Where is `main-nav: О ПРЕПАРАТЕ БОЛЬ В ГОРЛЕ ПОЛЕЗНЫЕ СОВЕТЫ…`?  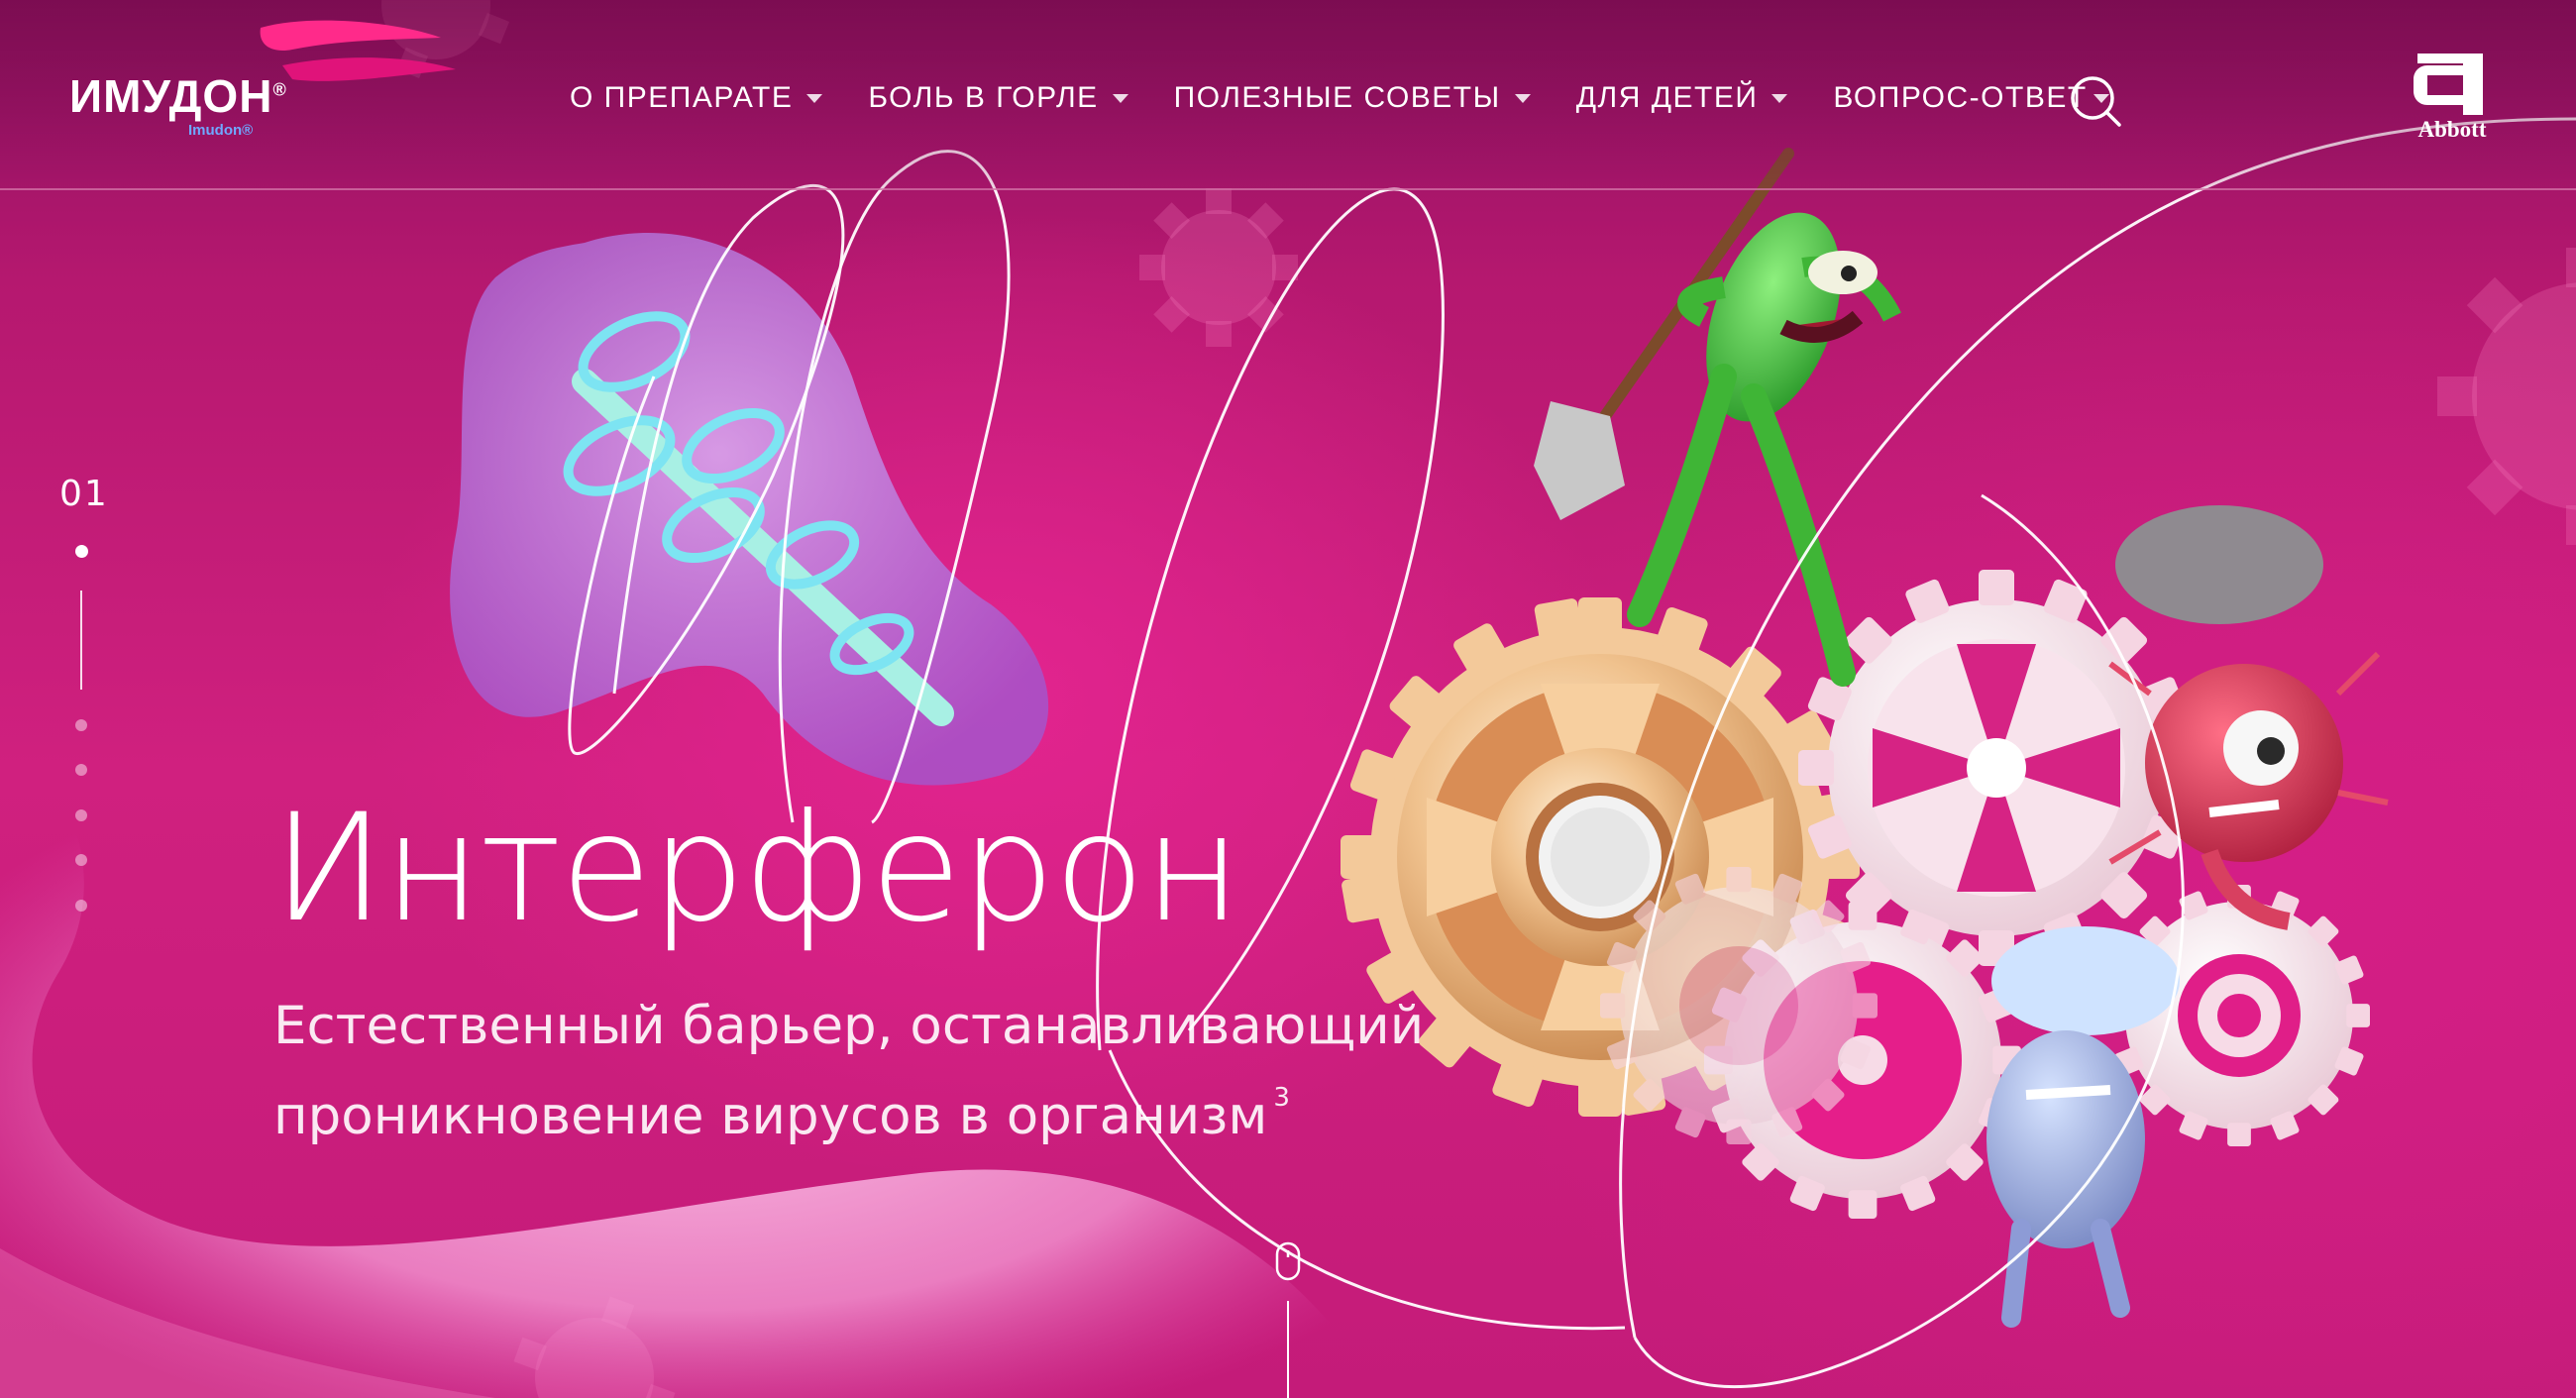 main-nav: О ПРЕПАРАТЕ БОЛЬ В ГОРЛЕ ПОЛЕЗНЫЕ СОВЕТЫ… is located at coordinates (1362, 98).